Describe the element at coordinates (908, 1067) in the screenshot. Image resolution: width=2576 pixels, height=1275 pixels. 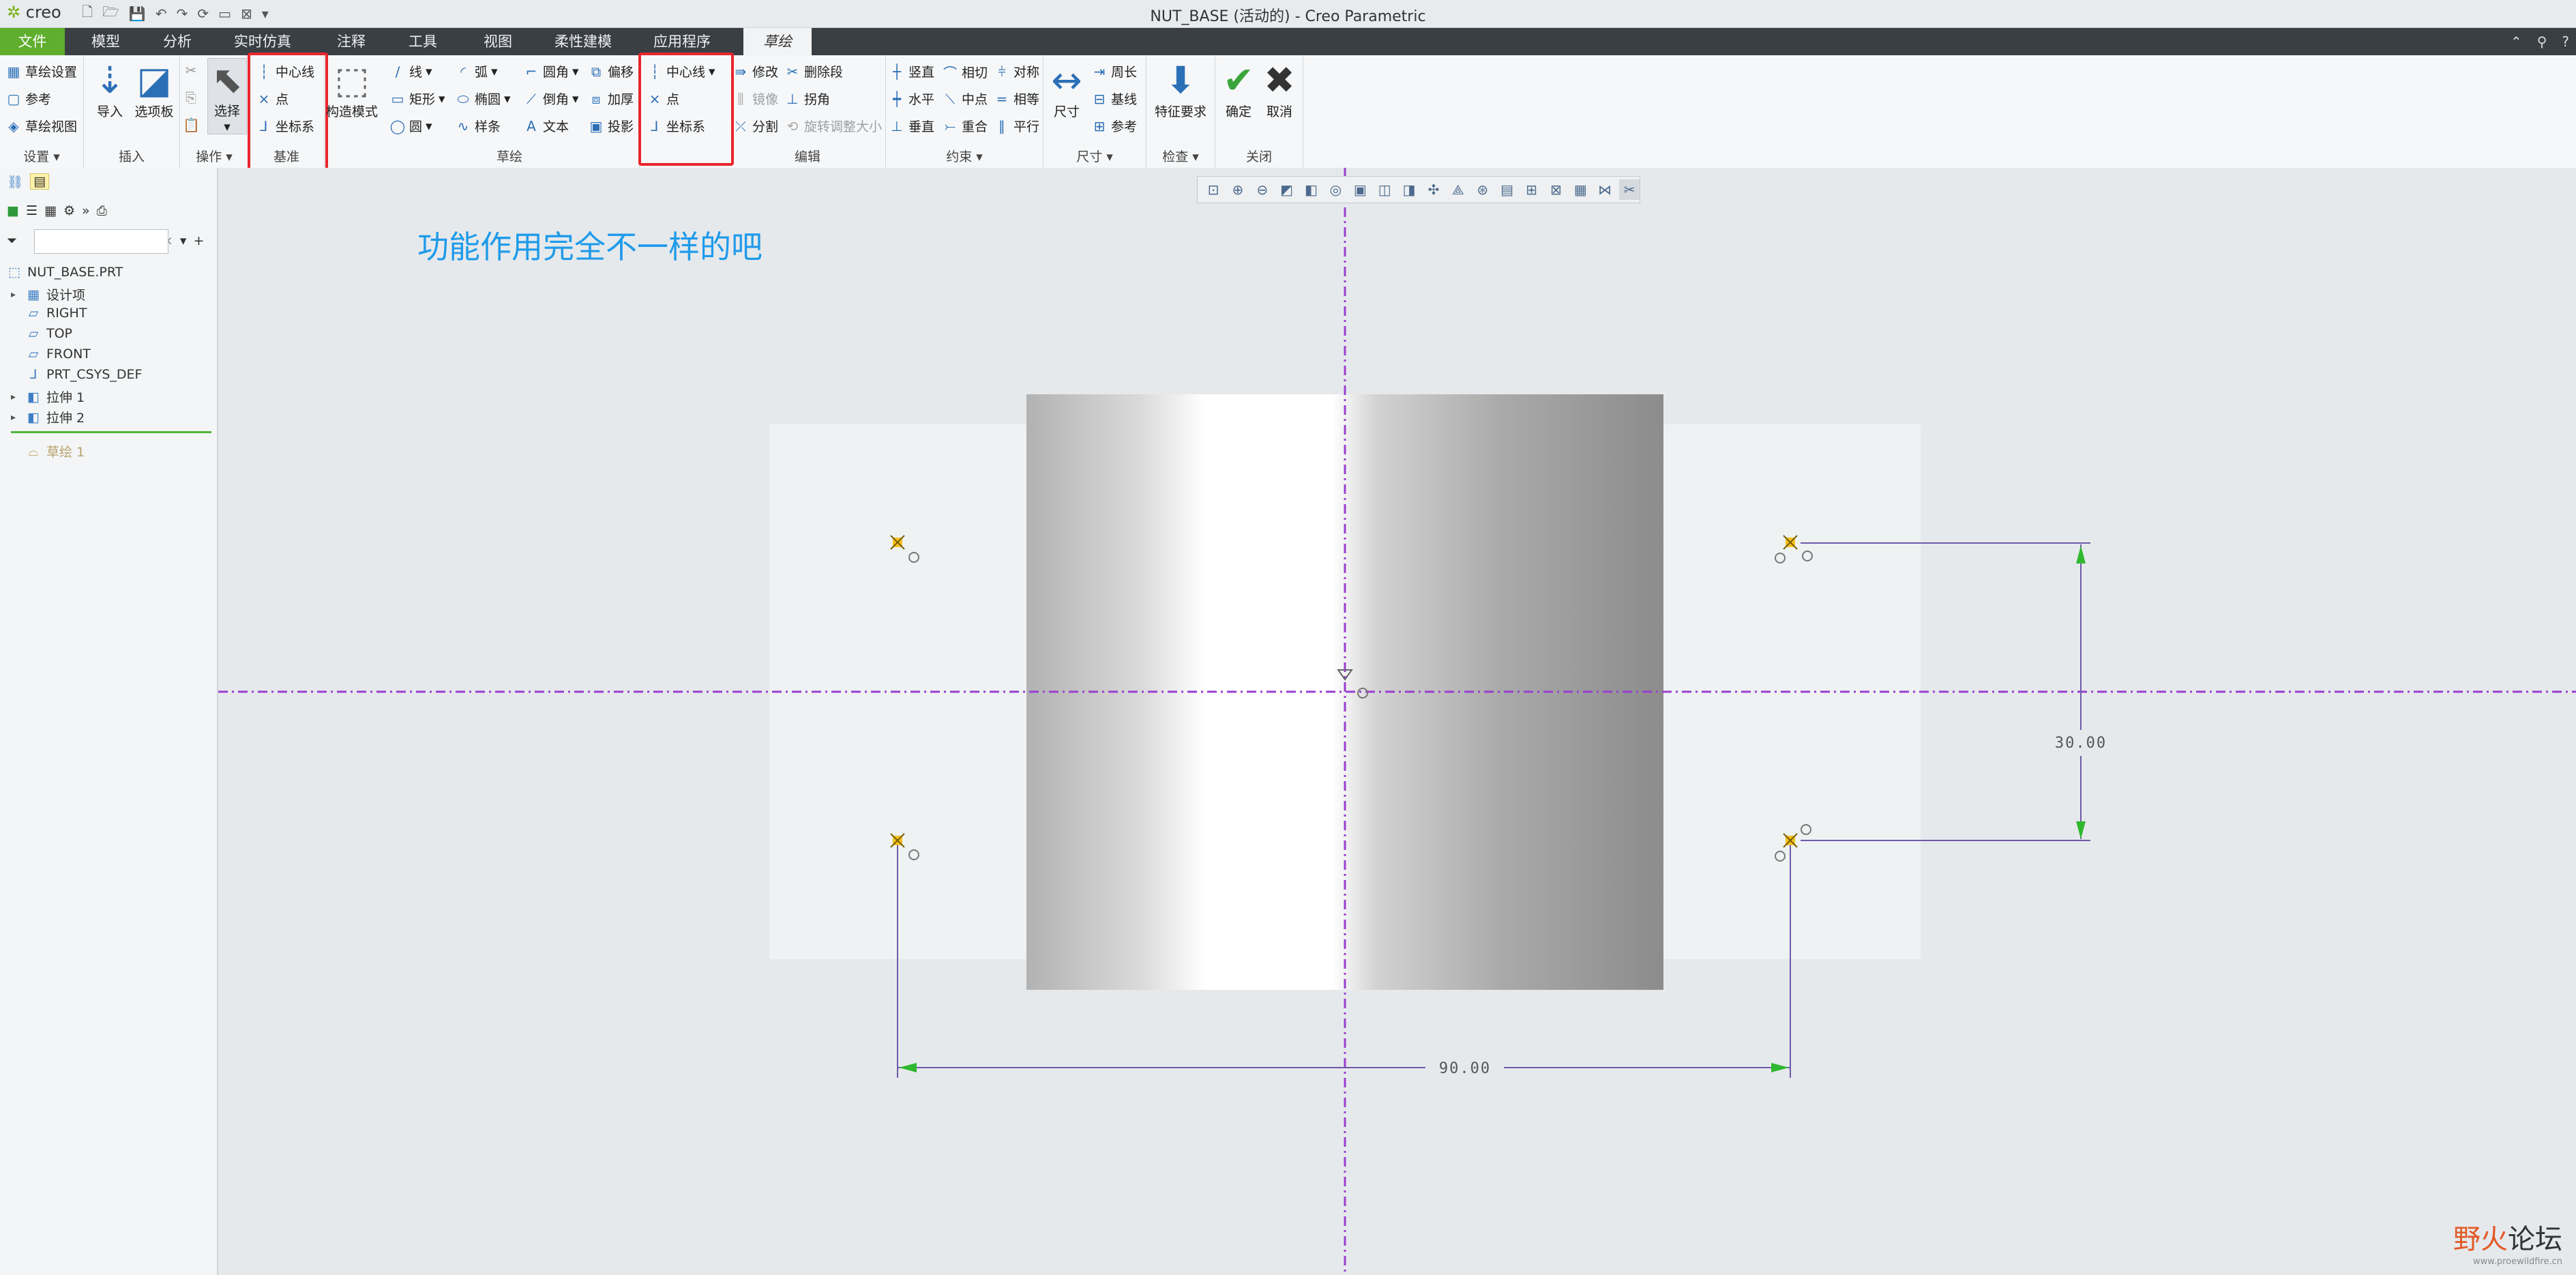
I see `dimension-arrow-left` at that location.